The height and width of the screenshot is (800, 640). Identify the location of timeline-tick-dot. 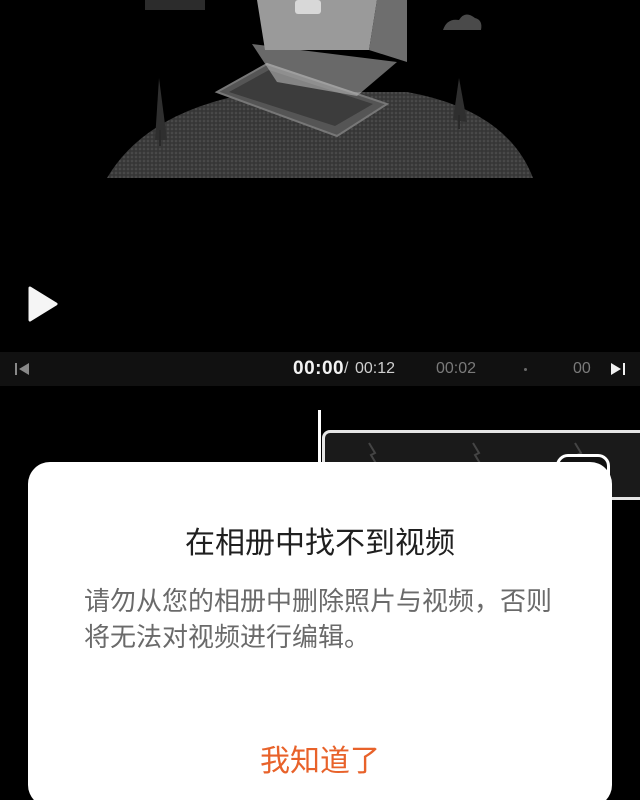
(525, 369).